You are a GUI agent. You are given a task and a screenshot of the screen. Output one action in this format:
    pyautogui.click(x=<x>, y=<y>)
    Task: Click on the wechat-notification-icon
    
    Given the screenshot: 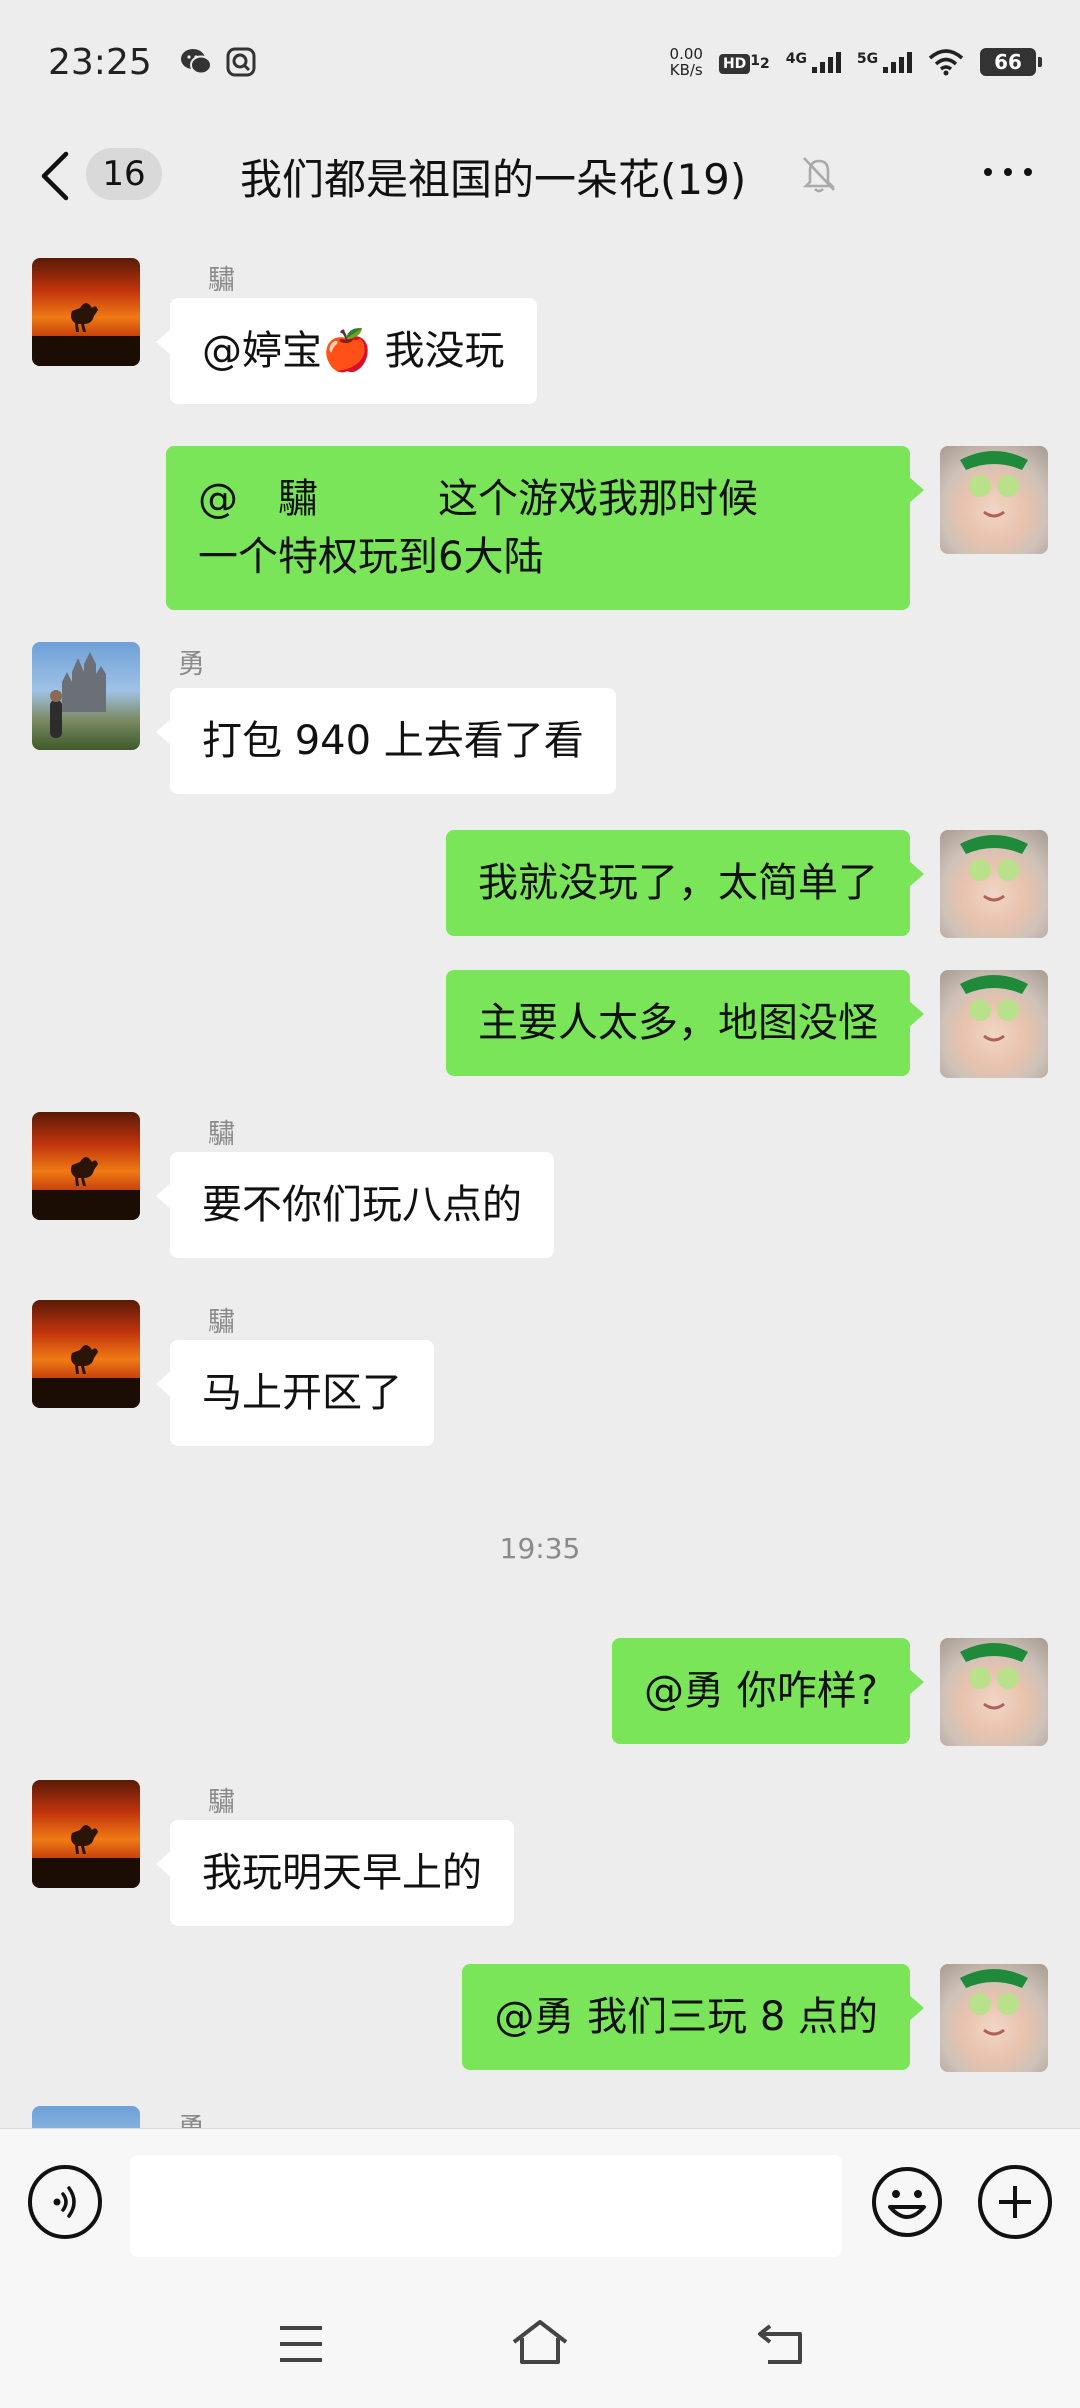 What is the action you would take?
    pyautogui.click(x=196, y=62)
    